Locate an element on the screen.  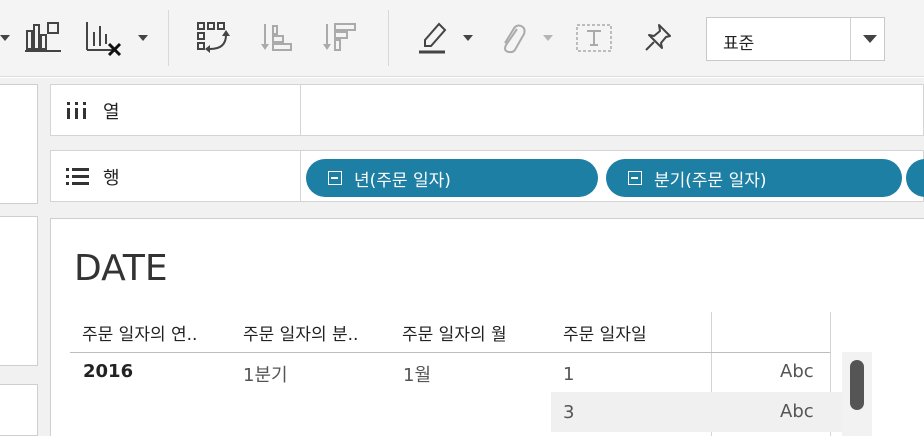
sort-ascending-icon is located at coordinates (278, 38).